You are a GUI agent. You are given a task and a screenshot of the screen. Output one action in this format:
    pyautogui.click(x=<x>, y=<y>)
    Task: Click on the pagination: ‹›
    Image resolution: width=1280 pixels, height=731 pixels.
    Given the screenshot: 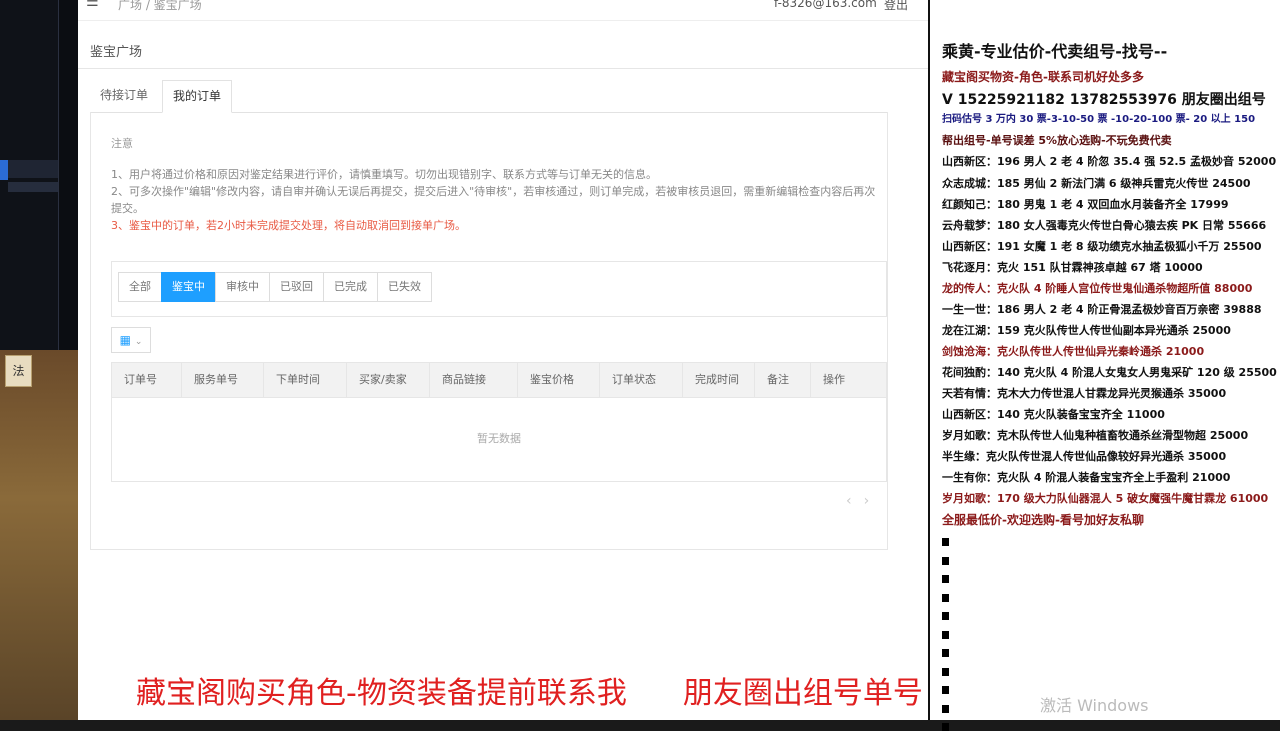 What is the action you would take?
    pyautogui.click(x=863, y=501)
    